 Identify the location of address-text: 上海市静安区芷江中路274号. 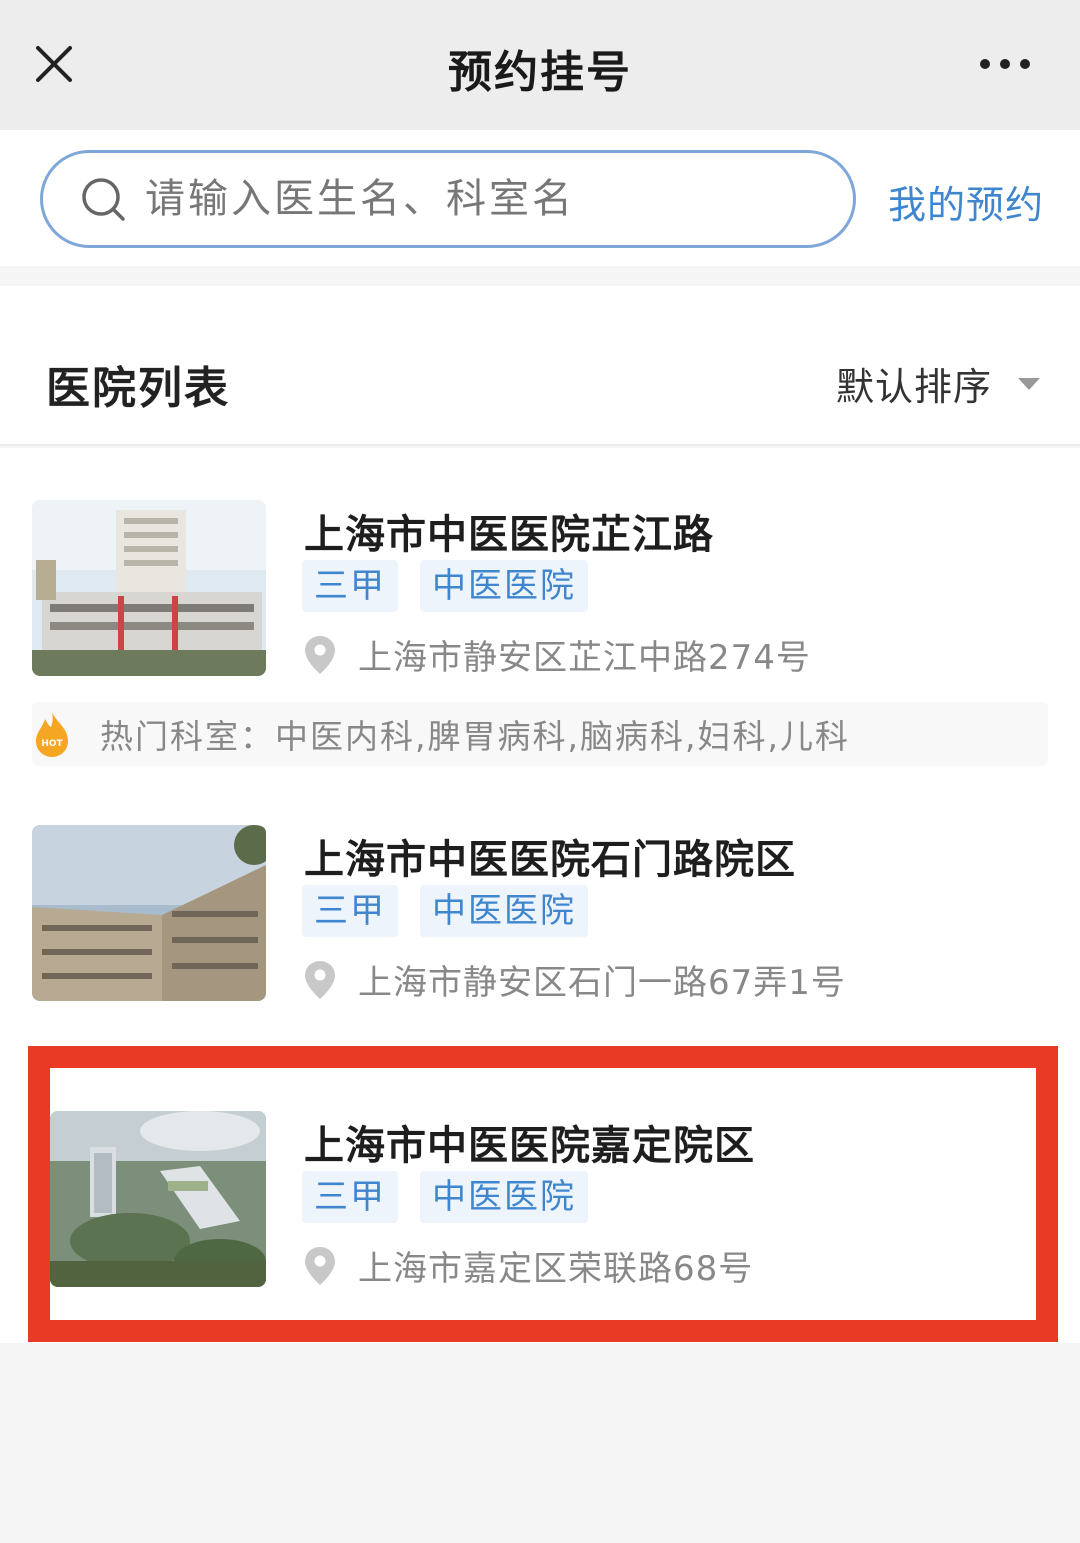
(584, 658).